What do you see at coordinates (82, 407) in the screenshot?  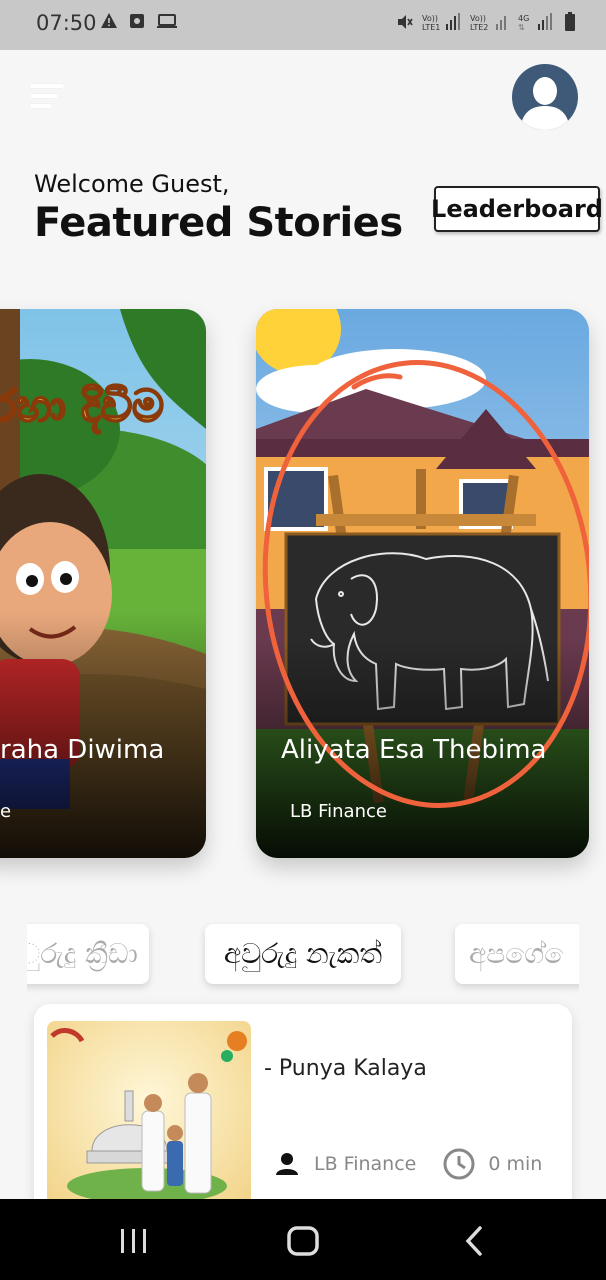 I see `card-art-title: රහා දිවීම` at bounding box center [82, 407].